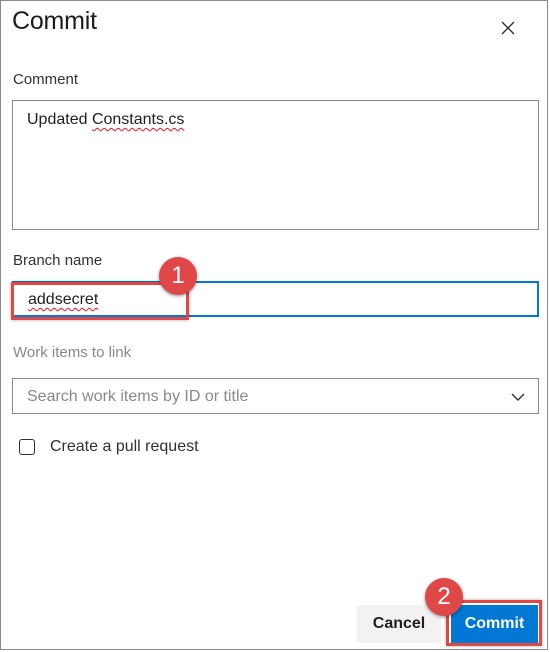 The width and height of the screenshot is (550, 652). I want to click on create-pull-request-label: Create a pull request, so click(124, 446).